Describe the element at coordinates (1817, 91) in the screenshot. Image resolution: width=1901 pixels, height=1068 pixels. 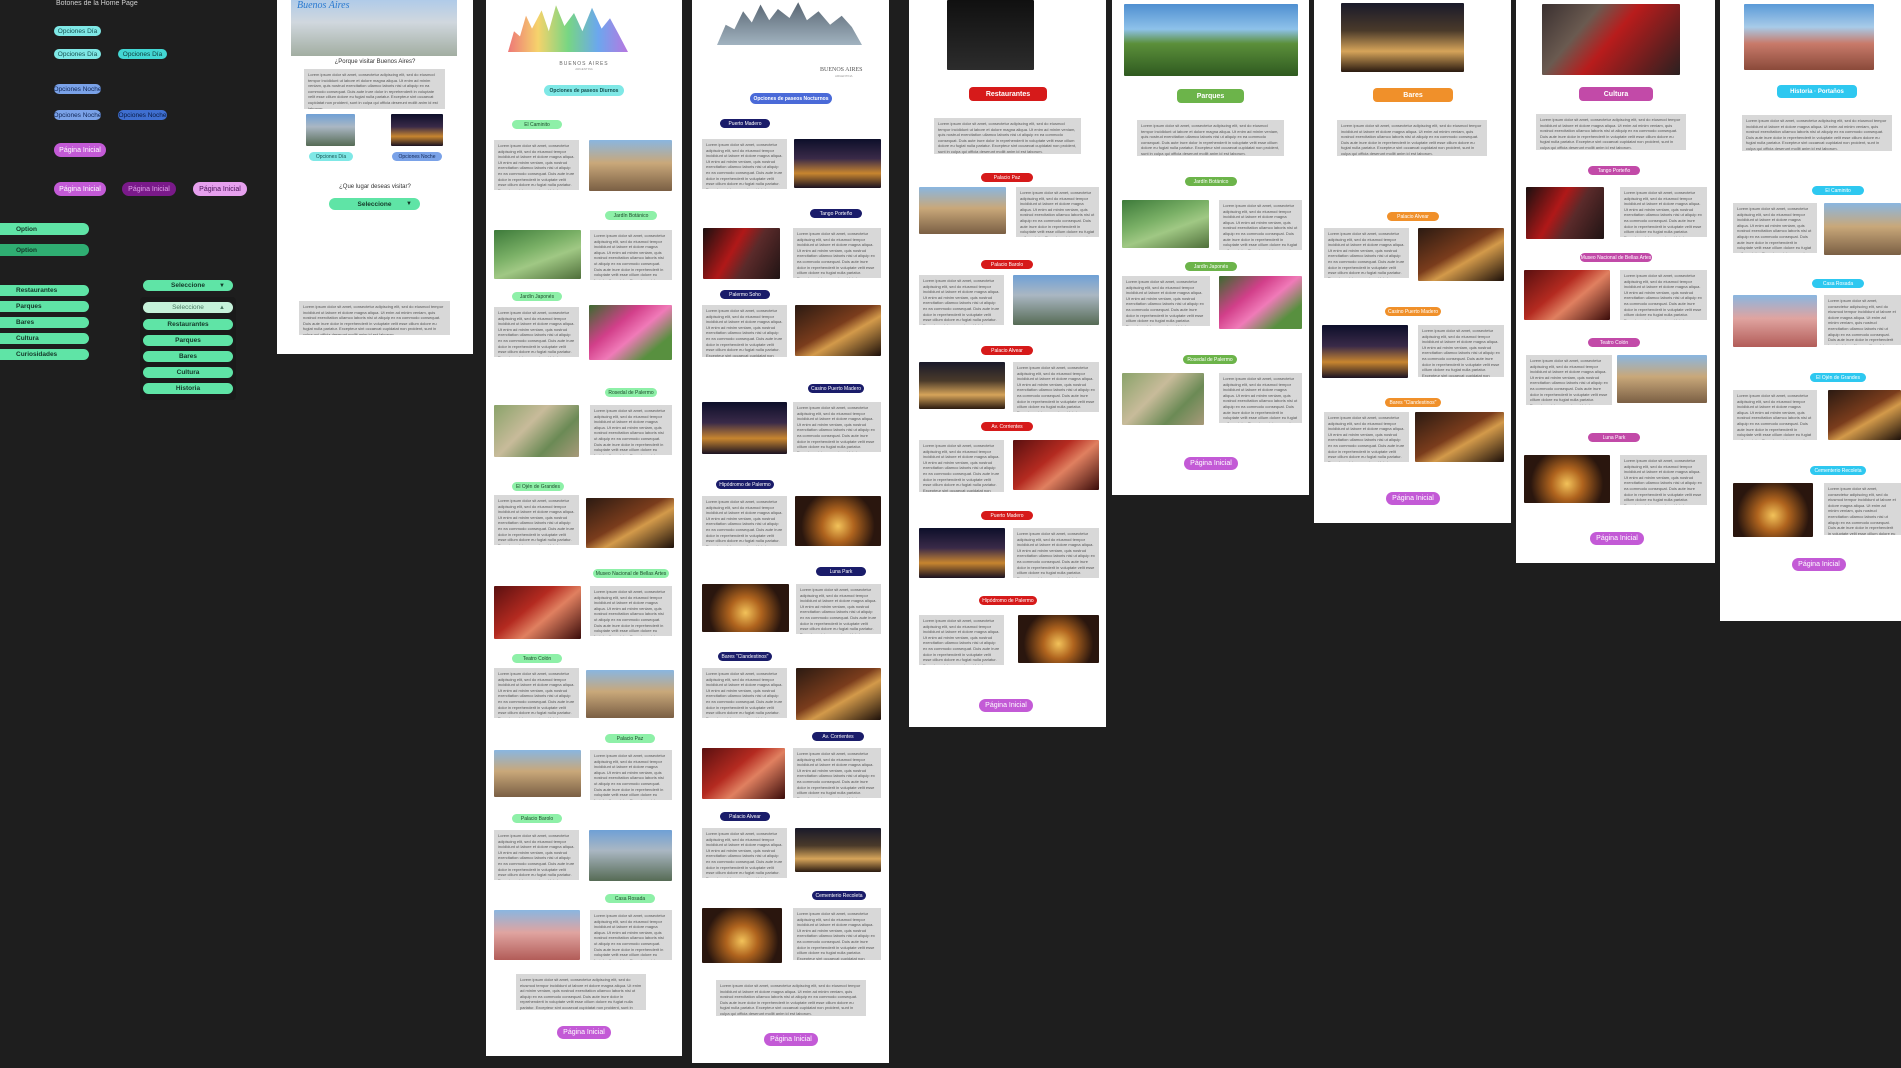
I see `historia-header: Historia · Portaños` at that location.